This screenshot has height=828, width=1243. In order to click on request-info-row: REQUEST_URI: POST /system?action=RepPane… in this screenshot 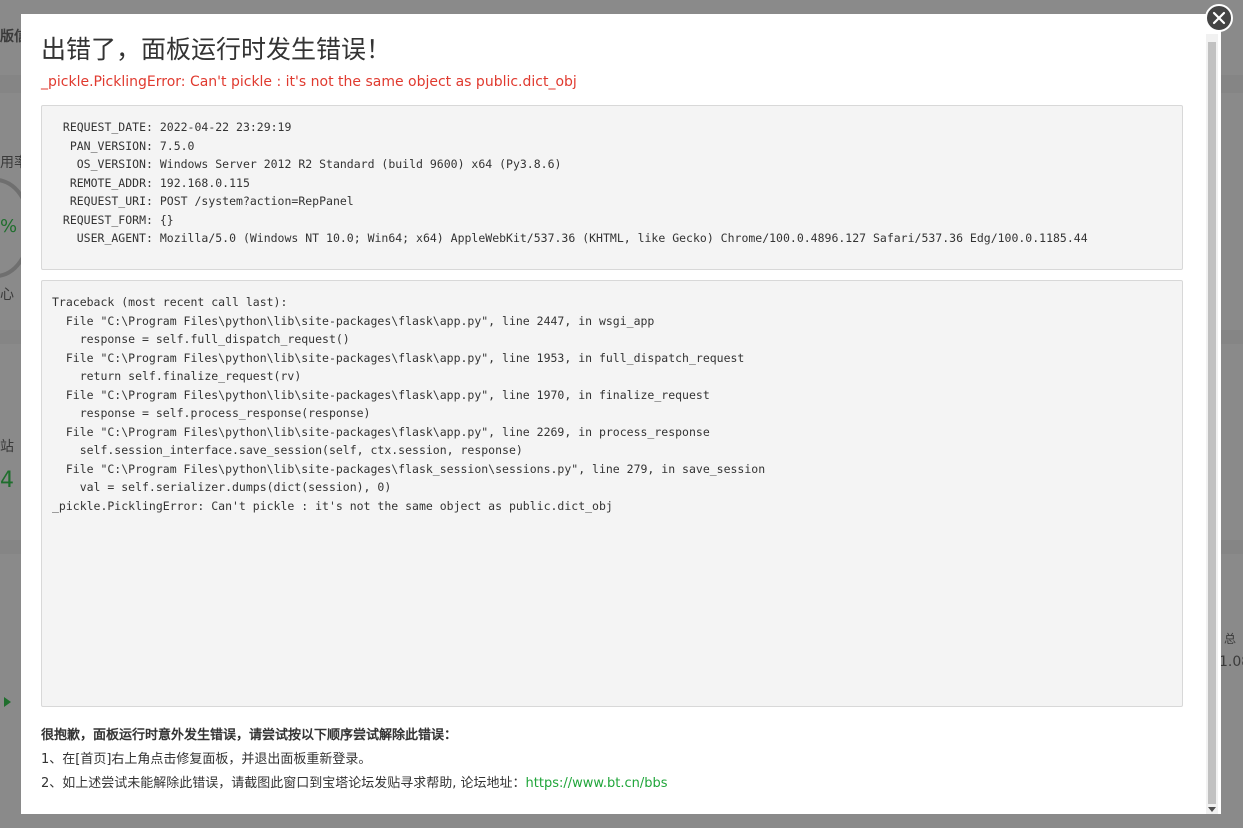, I will do `click(612, 201)`.